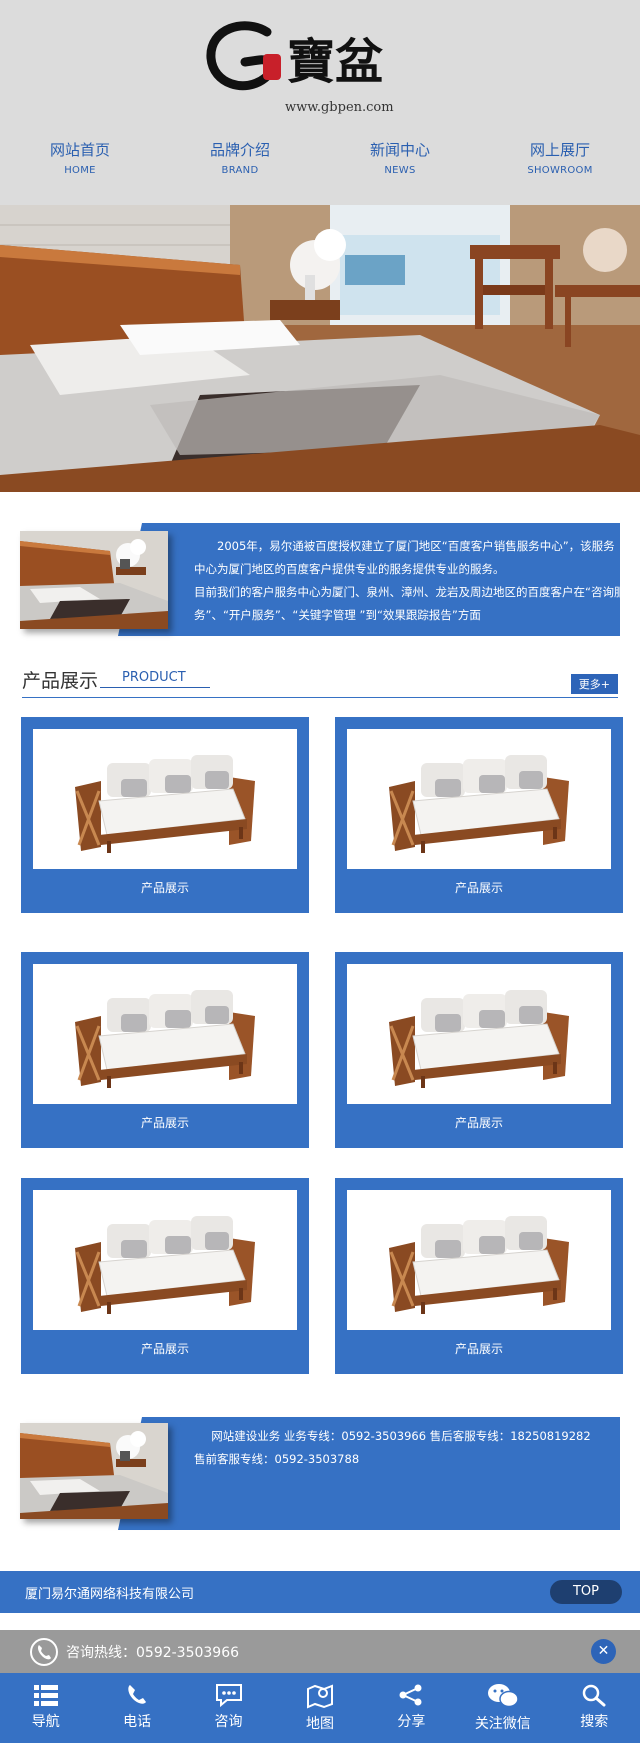 Image resolution: width=640 pixels, height=1743 pixels. What do you see at coordinates (277, 1459) in the screenshot?
I see `contact-line: 售前客服专线：0592-3503788` at bounding box center [277, 1459].